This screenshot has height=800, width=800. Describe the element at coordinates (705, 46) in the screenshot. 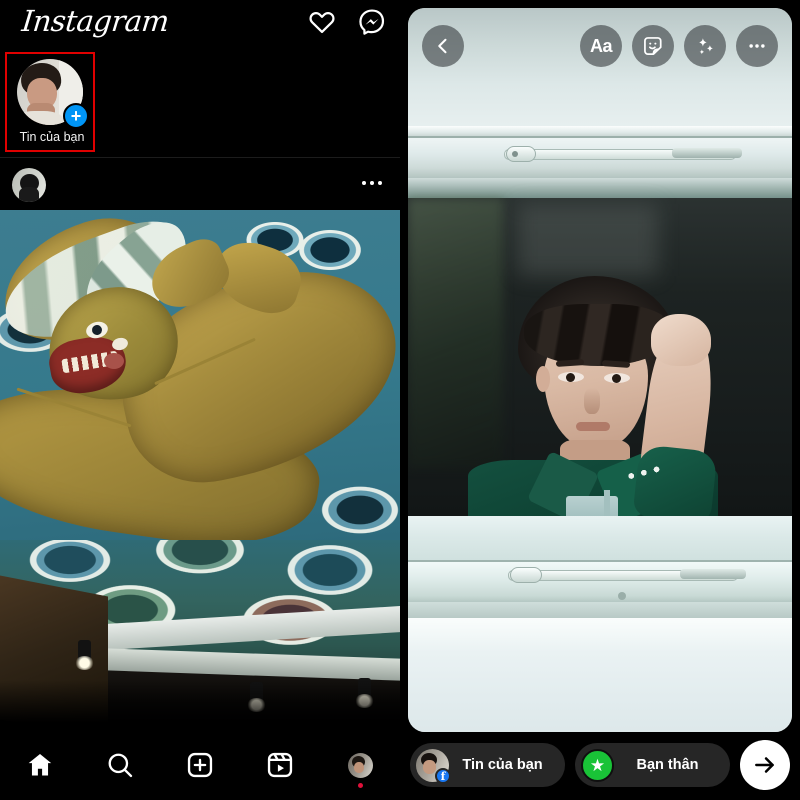

I see `sparkles-tool-button` at that location.